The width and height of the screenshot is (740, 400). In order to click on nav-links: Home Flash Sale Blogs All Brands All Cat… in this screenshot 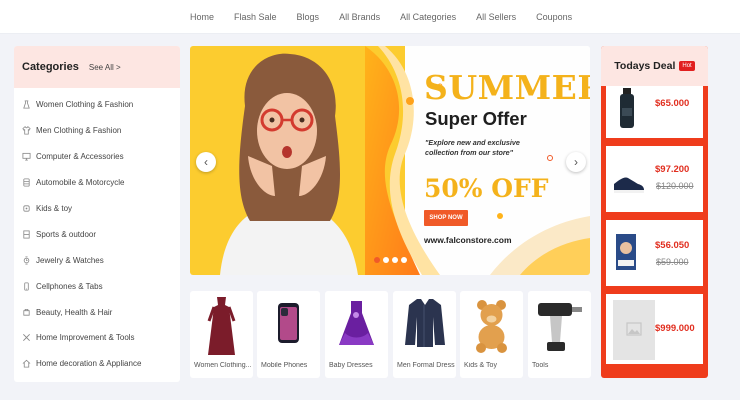, I will do `click(391, 17)`.